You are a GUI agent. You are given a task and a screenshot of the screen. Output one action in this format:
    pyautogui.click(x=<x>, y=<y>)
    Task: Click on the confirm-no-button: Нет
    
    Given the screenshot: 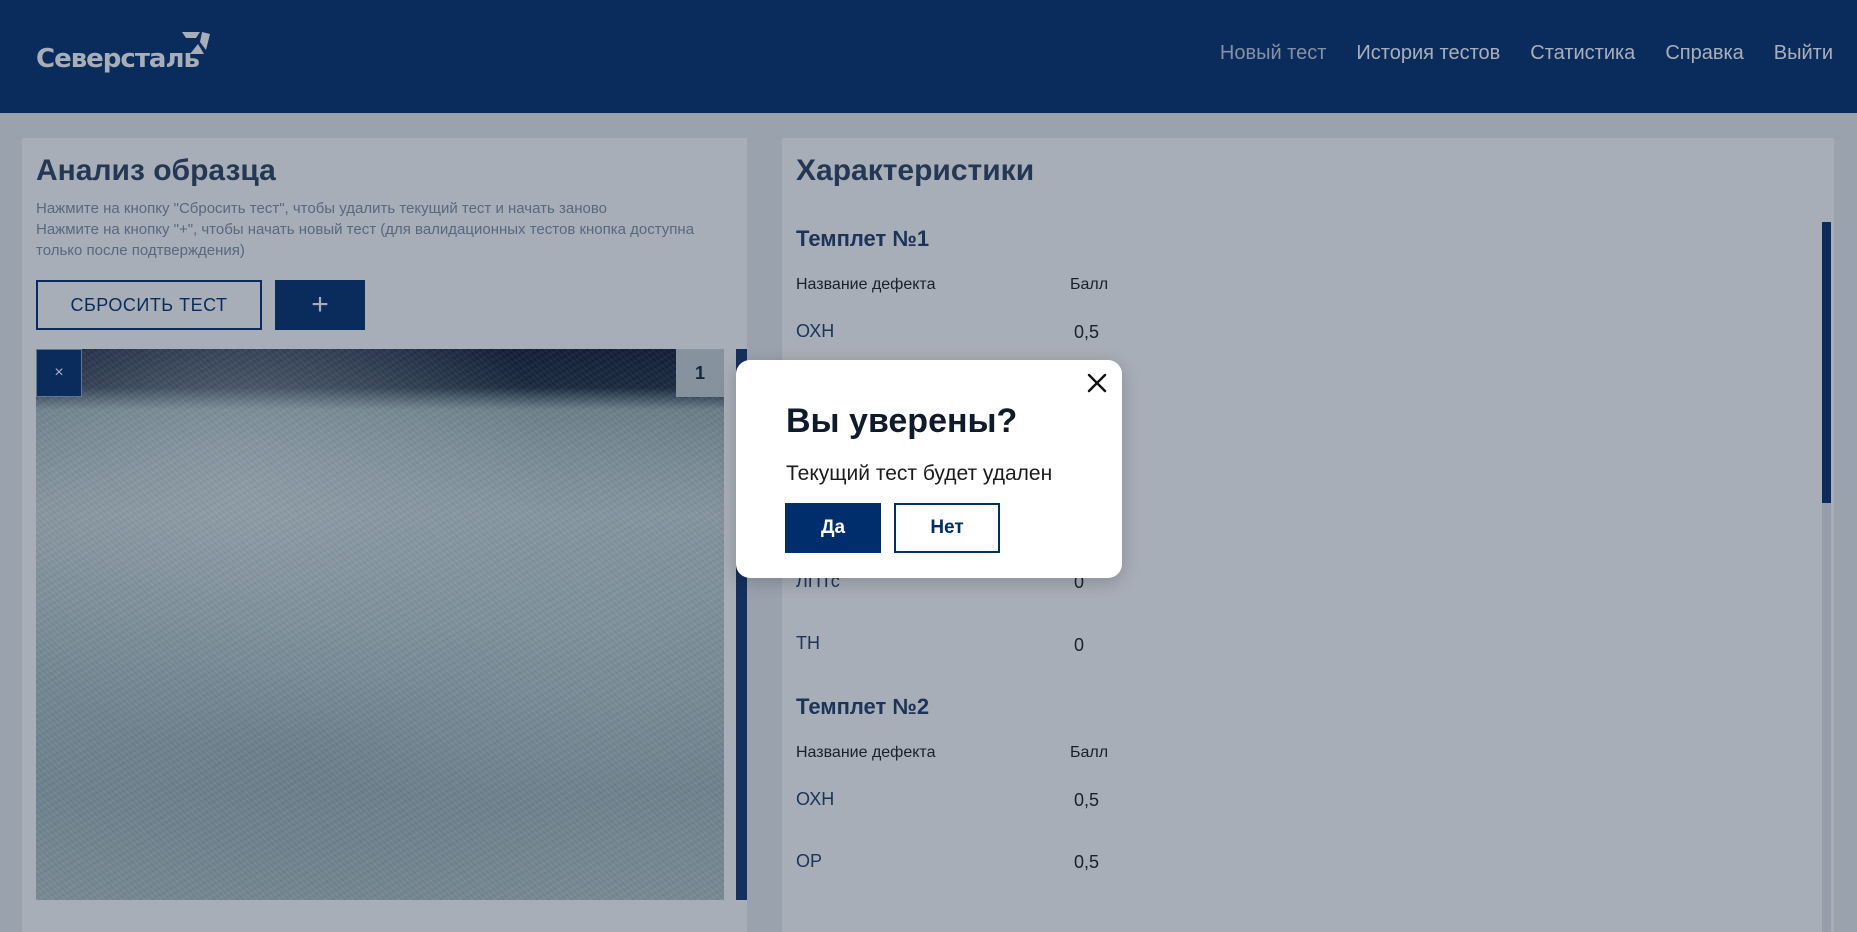 What is the action you would take?
    pyautogui.click(x=947, y=528)
    